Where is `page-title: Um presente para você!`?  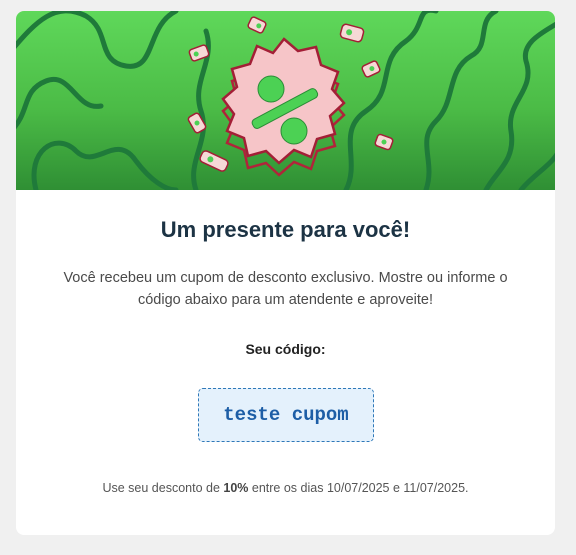
page-title: Um presente para você! is located at coordinates (285, 229).